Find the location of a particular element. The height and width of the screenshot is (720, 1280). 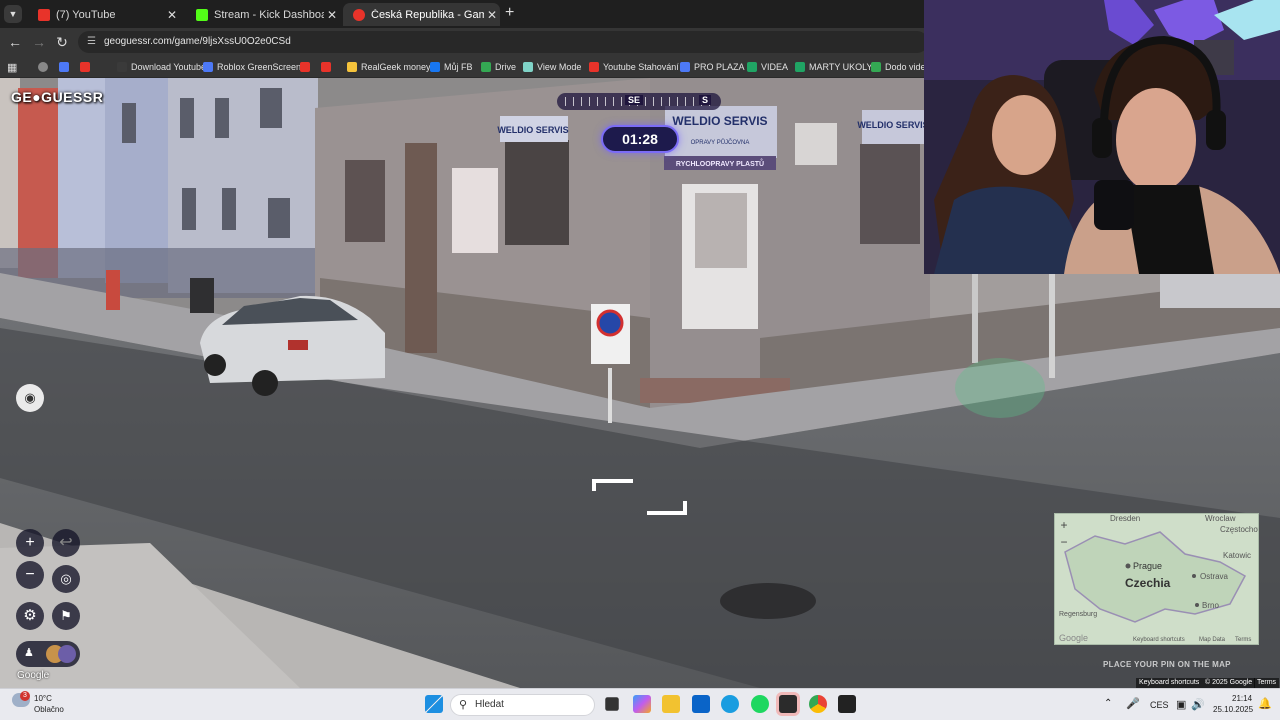

forward-icon: → is located at coordinates (39, 42).